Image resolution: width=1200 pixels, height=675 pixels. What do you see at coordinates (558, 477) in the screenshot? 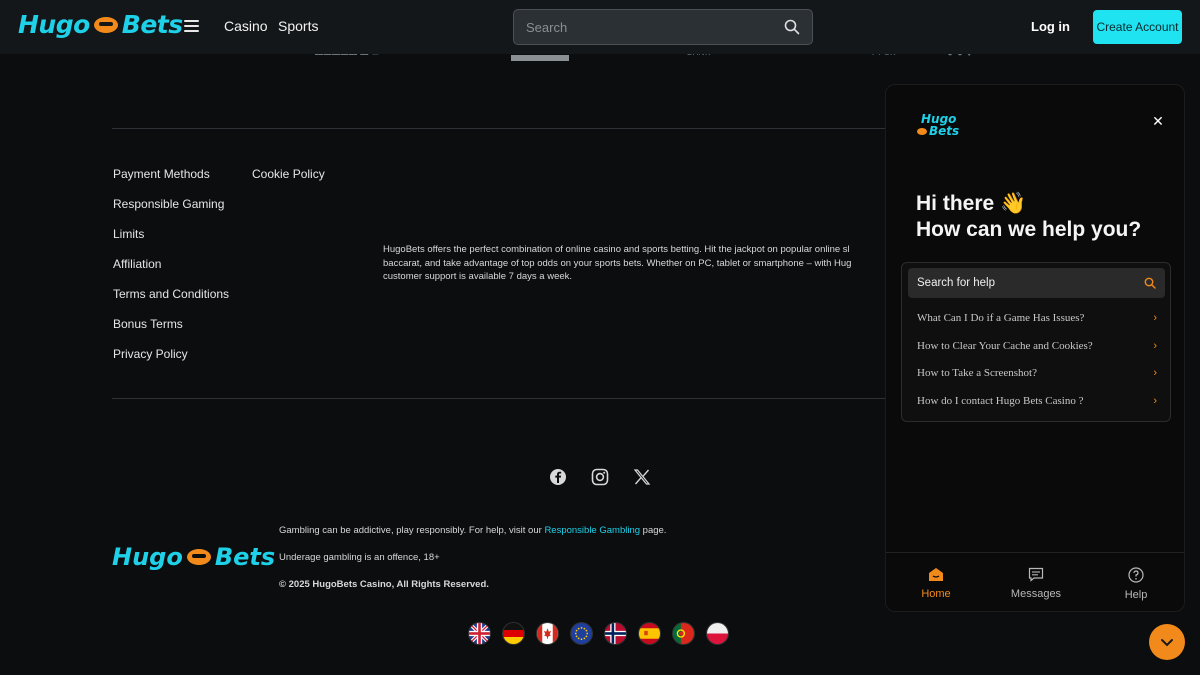
I see `facebook-icon` at bounding box center [558, 477].